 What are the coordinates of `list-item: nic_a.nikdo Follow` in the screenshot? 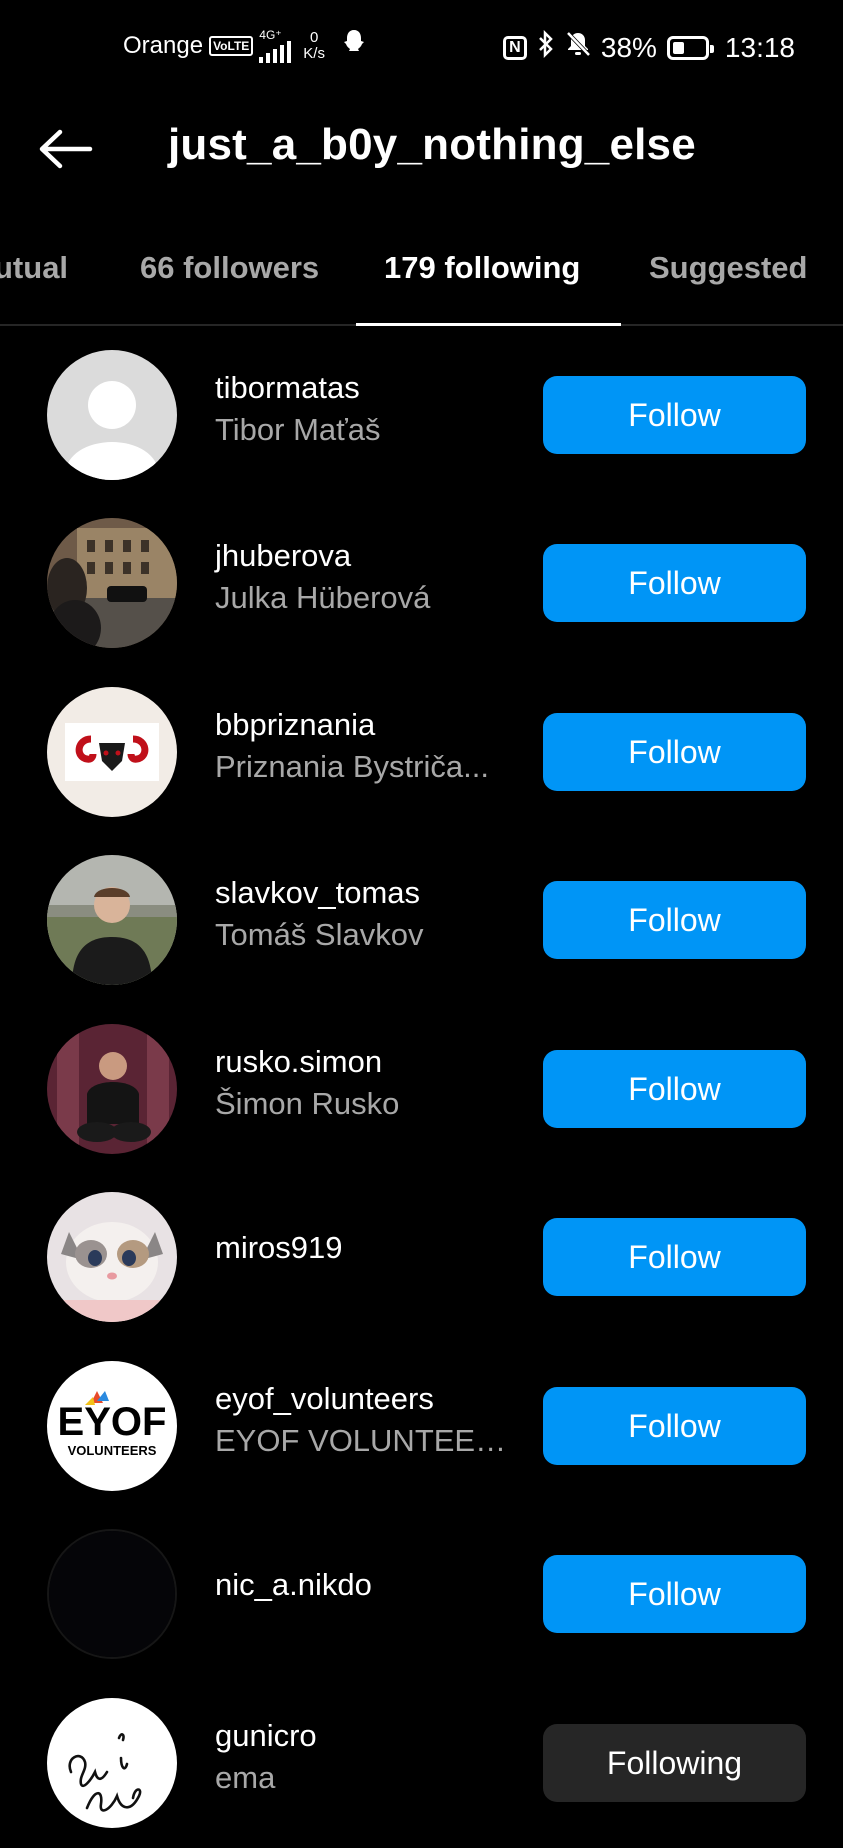 It's located at (421, 1599).